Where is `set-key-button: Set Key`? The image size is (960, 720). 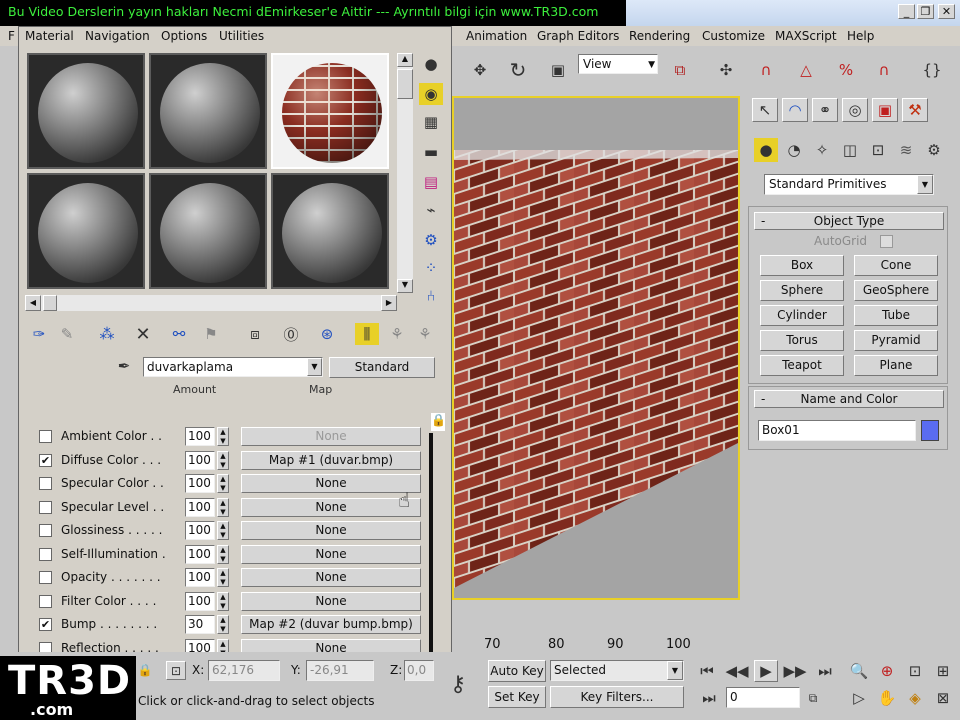
set-key-button: Set Key is located at coordinates (517, 697).